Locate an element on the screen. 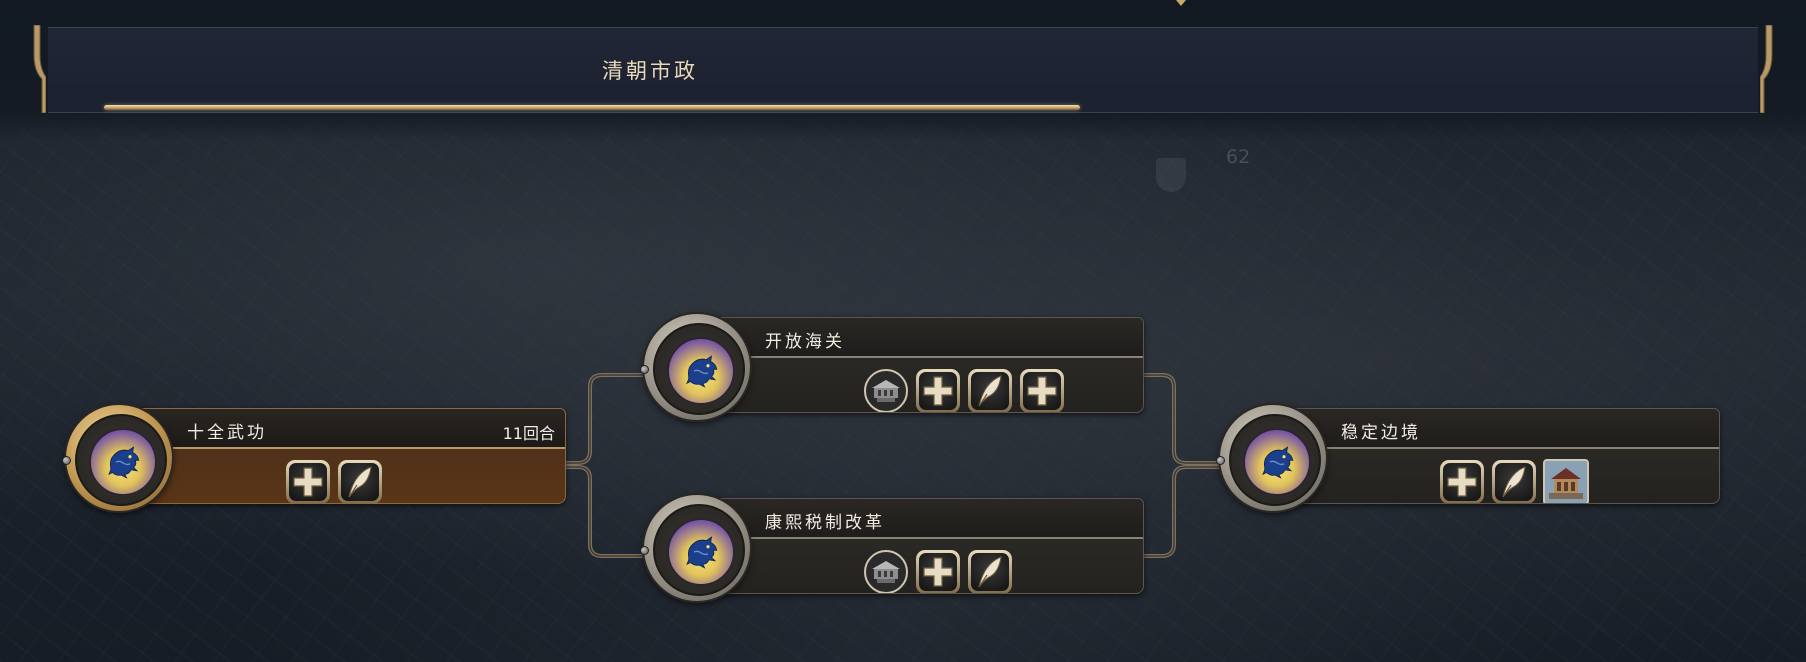 The height and width of the screenshot is (662, 1806). connector-p1-p2 is located at coordinates (605, 419).